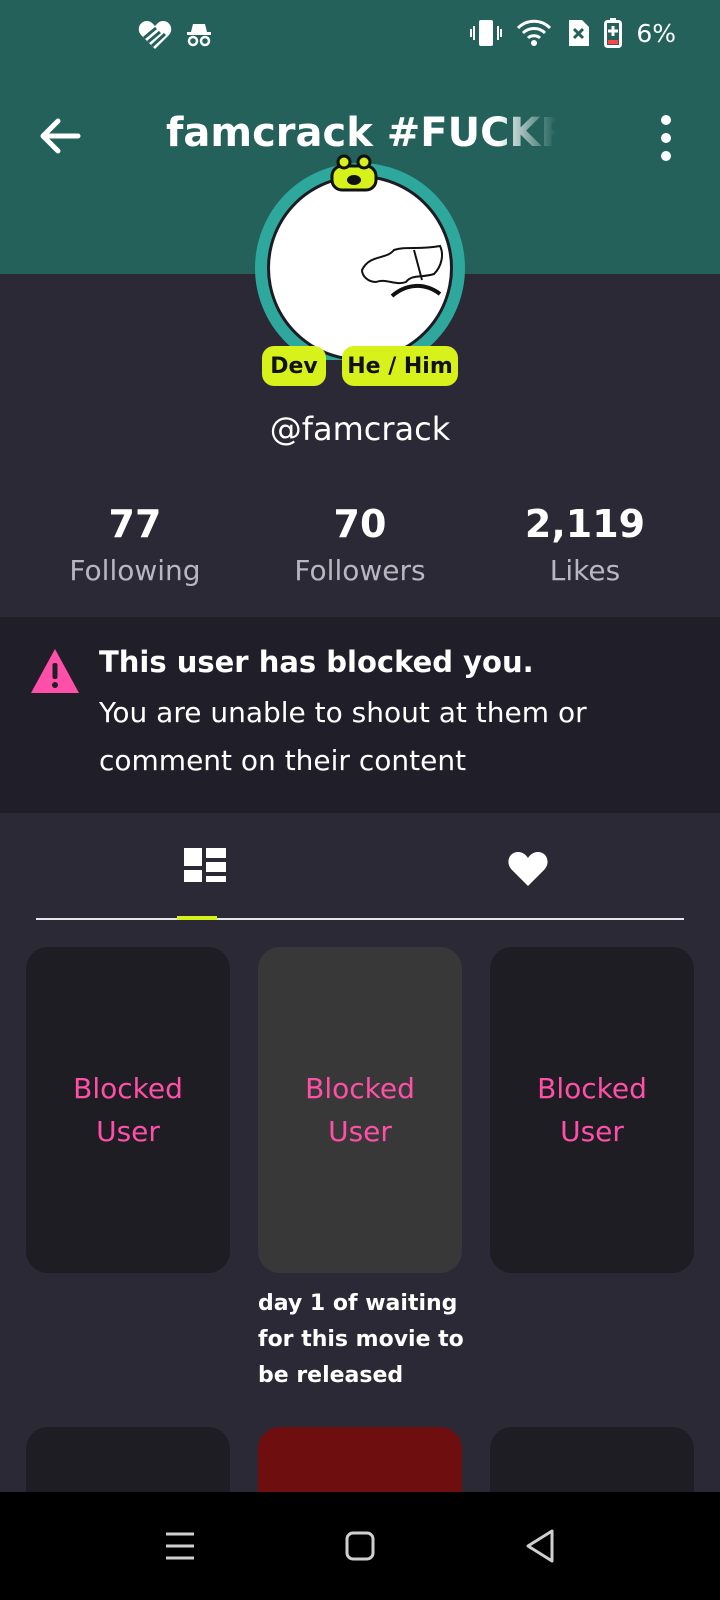 The image size is (720, 1600). I want to click on back-arrow-icon, so click(60, 136).